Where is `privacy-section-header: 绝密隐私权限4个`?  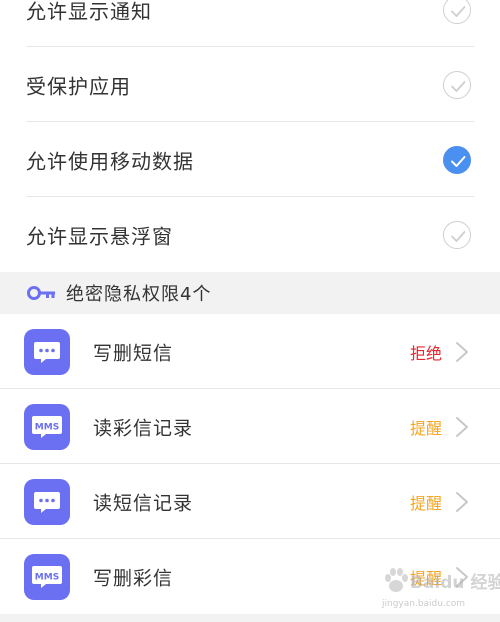 privacy-section-header: 绝密隐私权限4个 is located at coordinates (250, 293).